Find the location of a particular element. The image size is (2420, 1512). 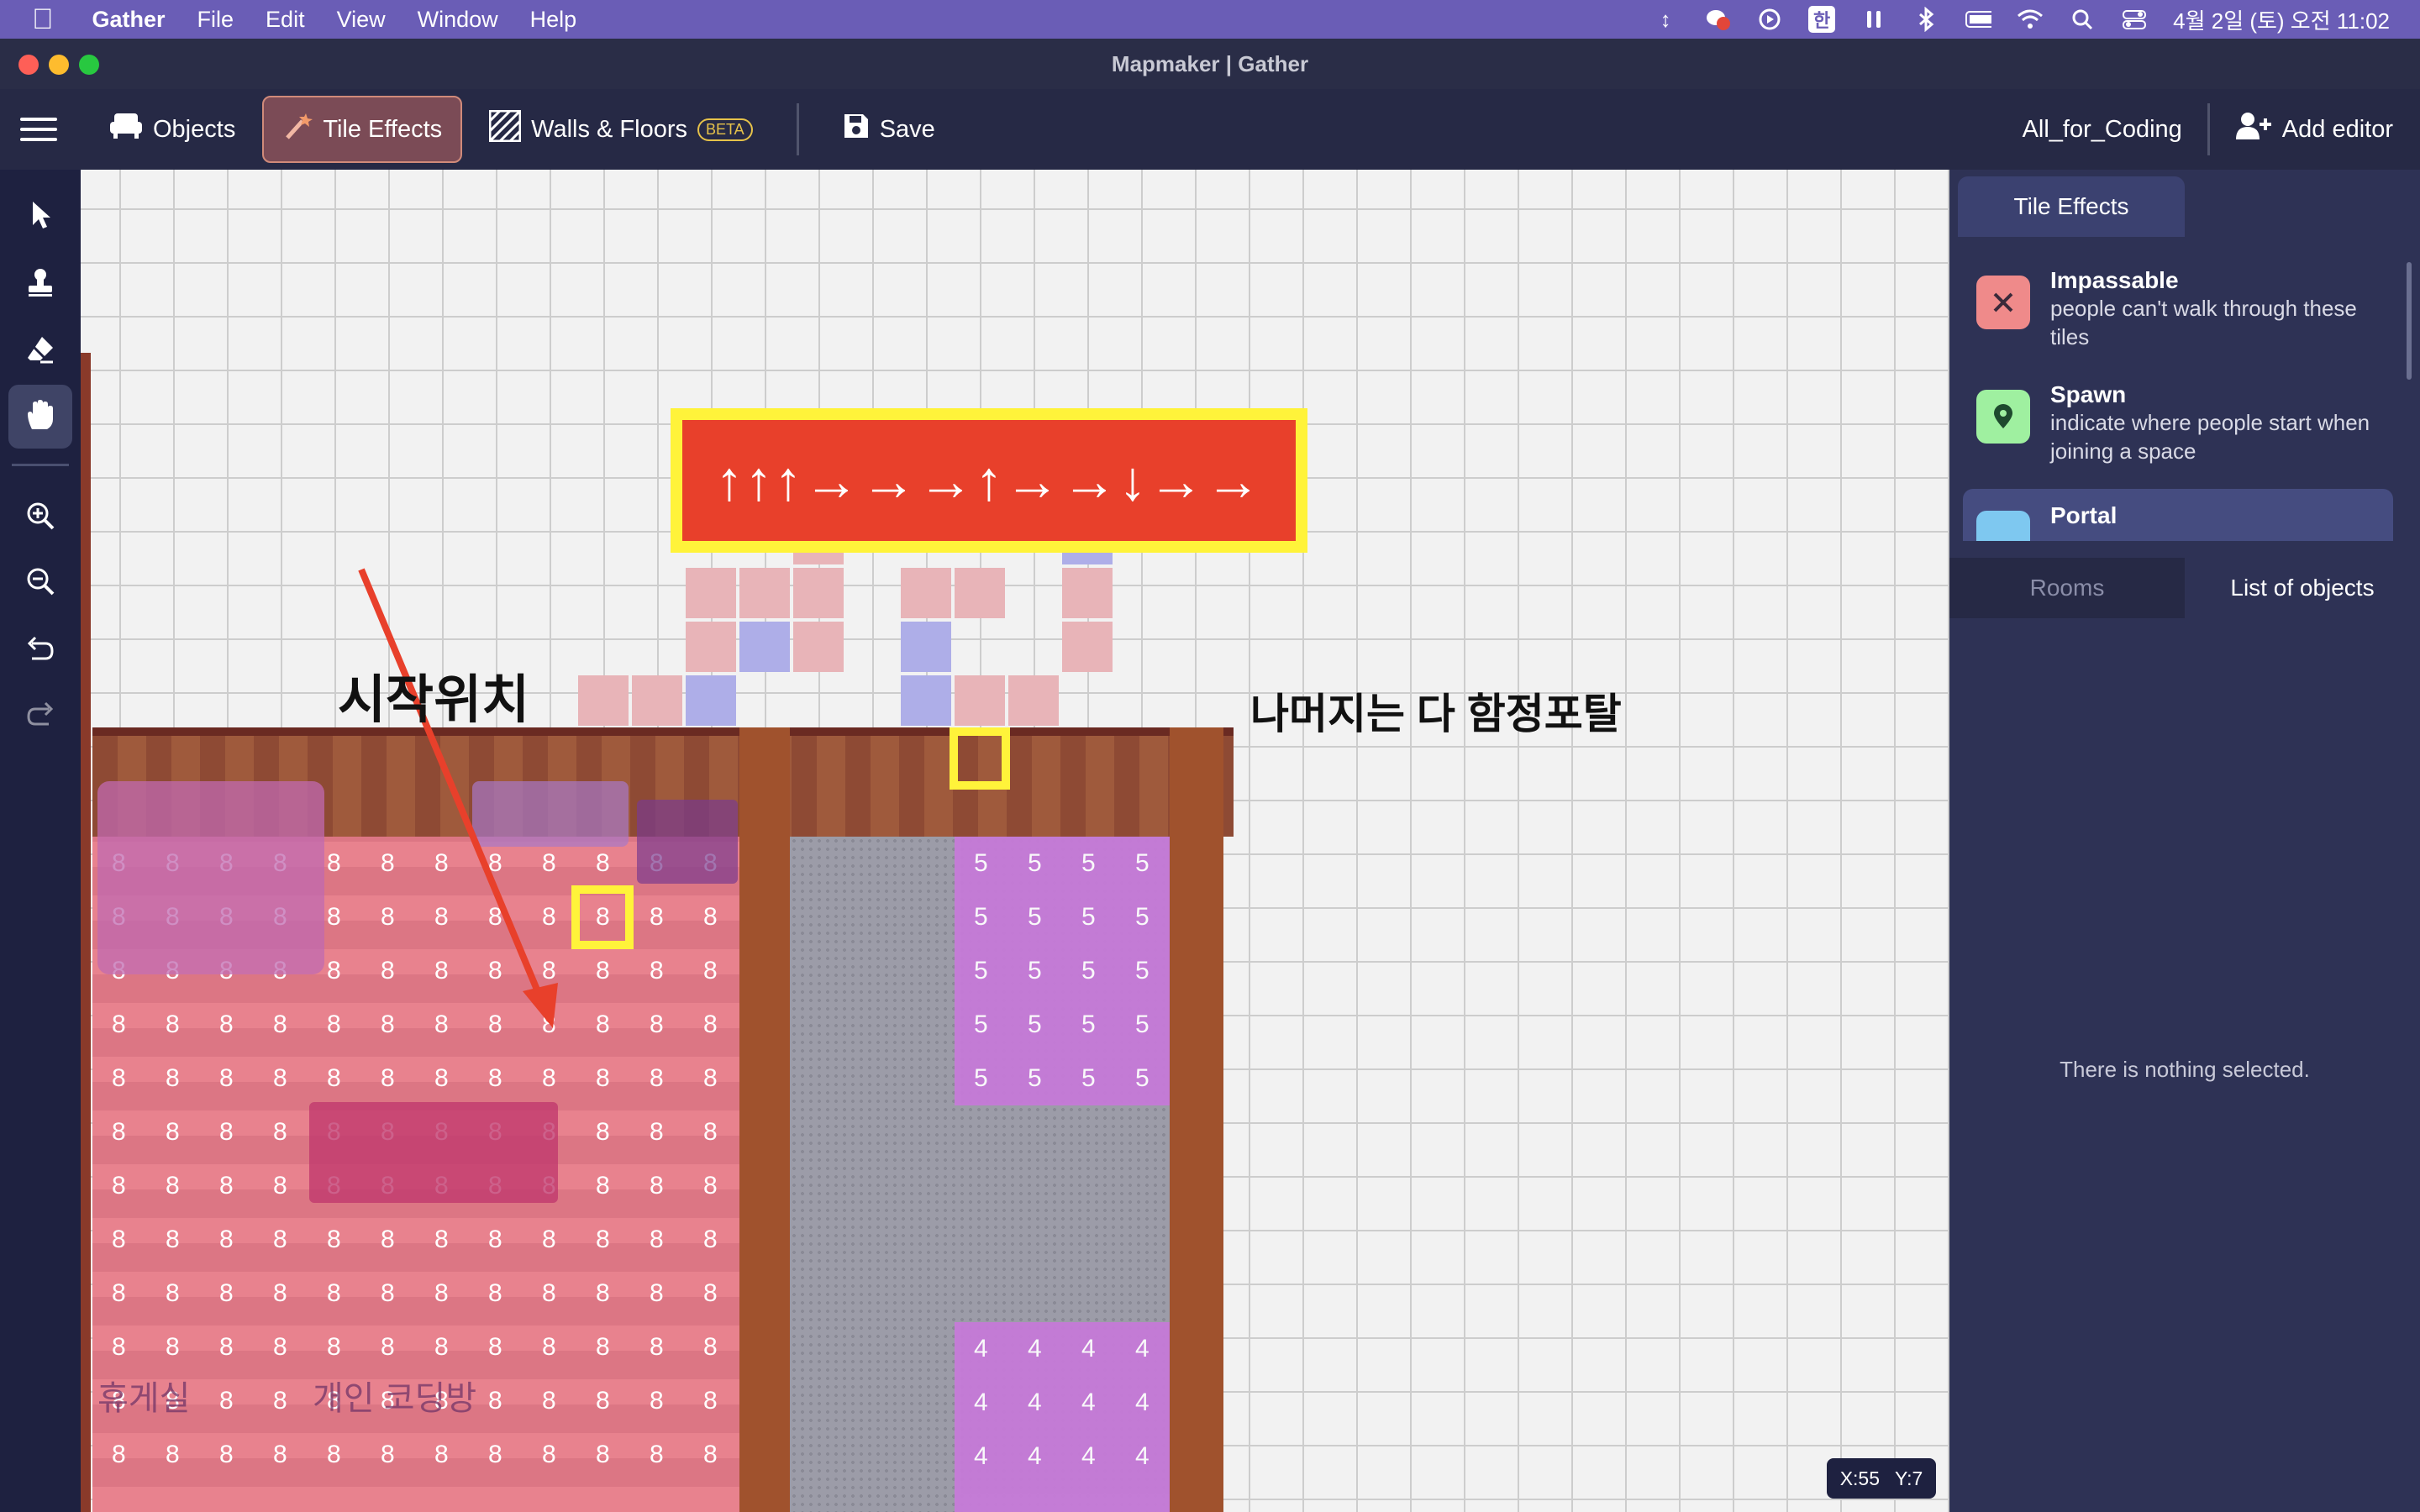

effect-portal: Portal is located at coordinates (2178, 515).